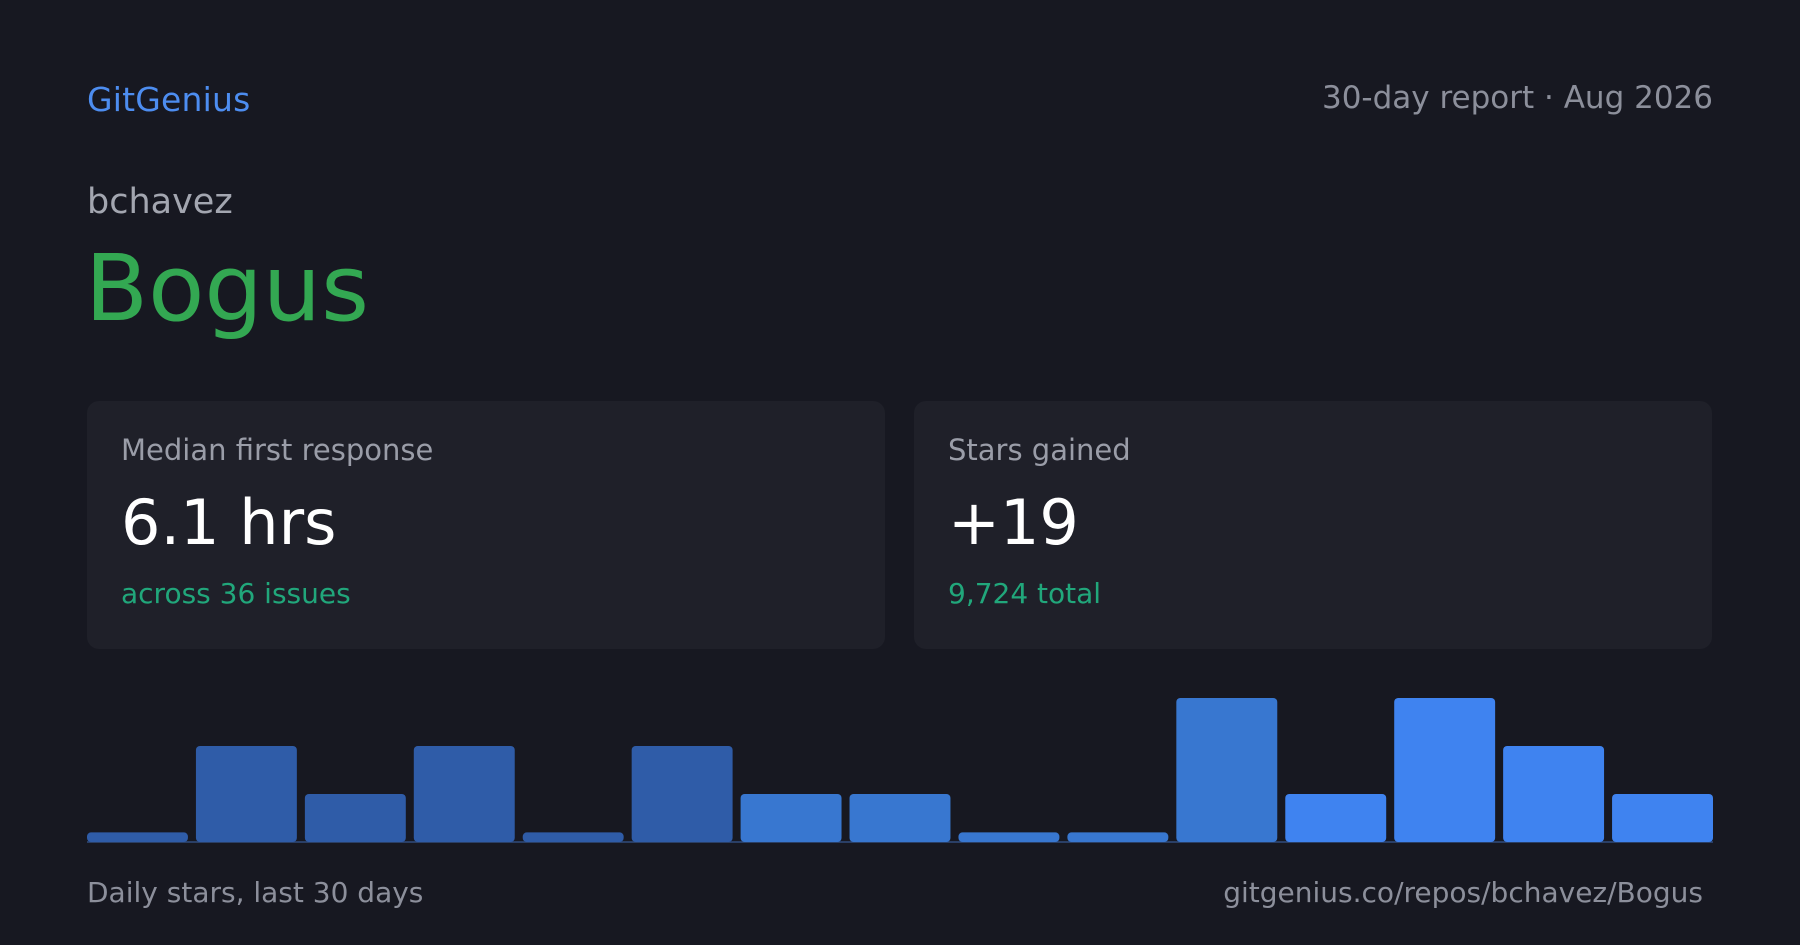  Describe the element at coordinates (1517, 98) in the screenshot. I see `report-period-label: 30-day report · Aug 2026` at that location.